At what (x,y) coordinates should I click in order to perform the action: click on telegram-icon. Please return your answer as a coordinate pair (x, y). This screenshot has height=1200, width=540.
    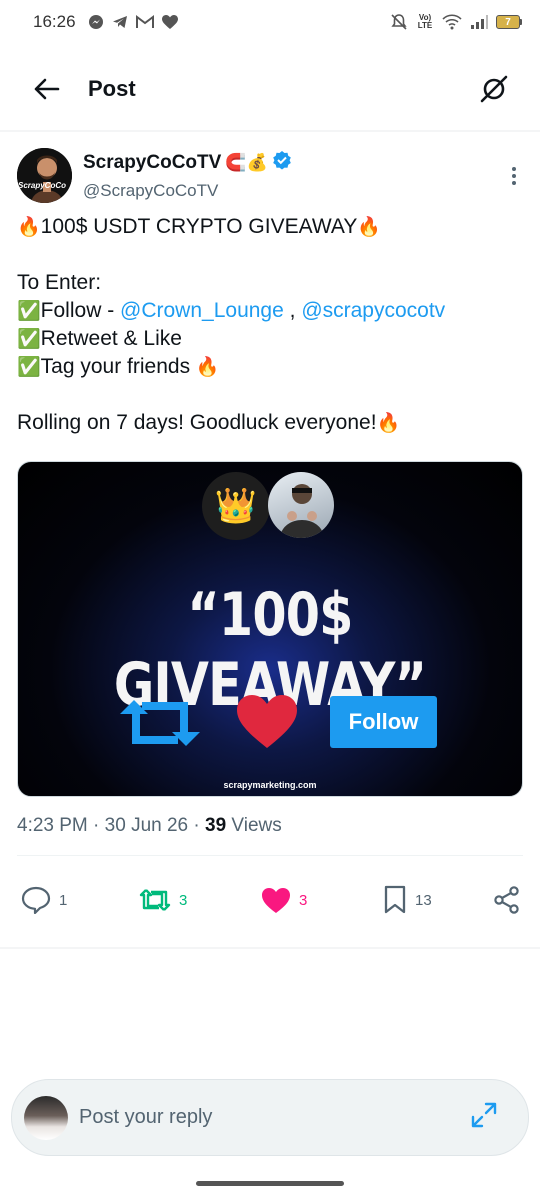
    Looking at the image, I should click on (120, 22).